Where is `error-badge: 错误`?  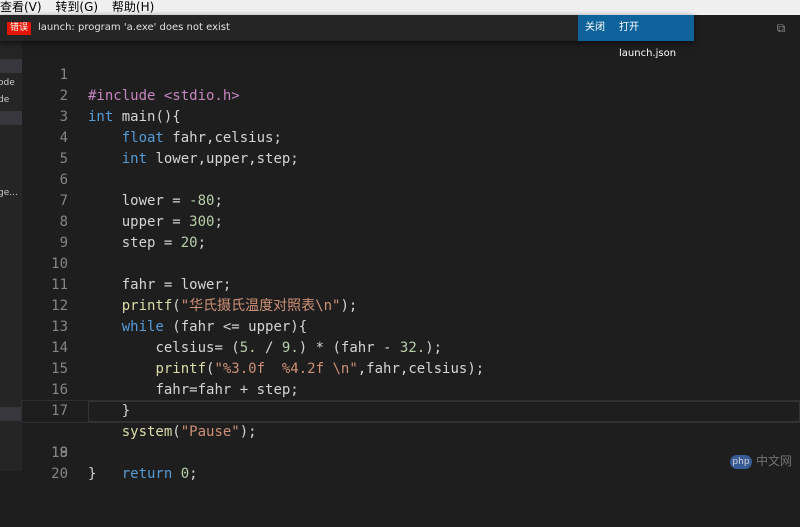 error-badge: 错误 is located at coordinates (19, 28).